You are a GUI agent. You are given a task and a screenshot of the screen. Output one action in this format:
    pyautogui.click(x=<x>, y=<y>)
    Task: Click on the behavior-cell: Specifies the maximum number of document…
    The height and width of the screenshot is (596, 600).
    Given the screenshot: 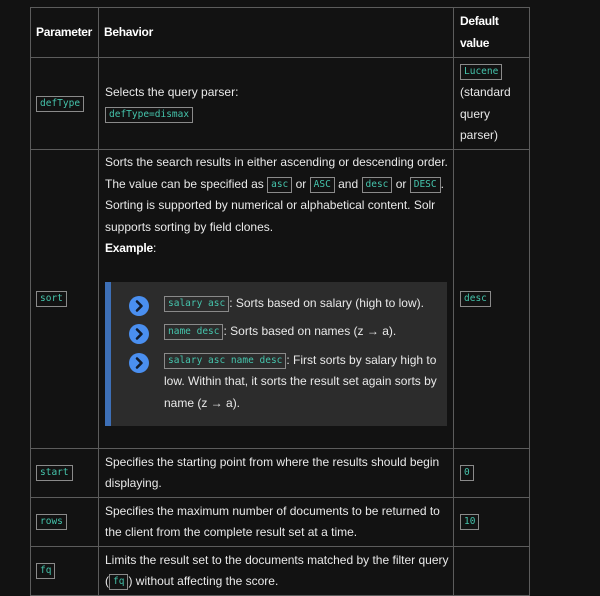 What is the action you would take?
    pyautogui.click(x=276, y=522)
    